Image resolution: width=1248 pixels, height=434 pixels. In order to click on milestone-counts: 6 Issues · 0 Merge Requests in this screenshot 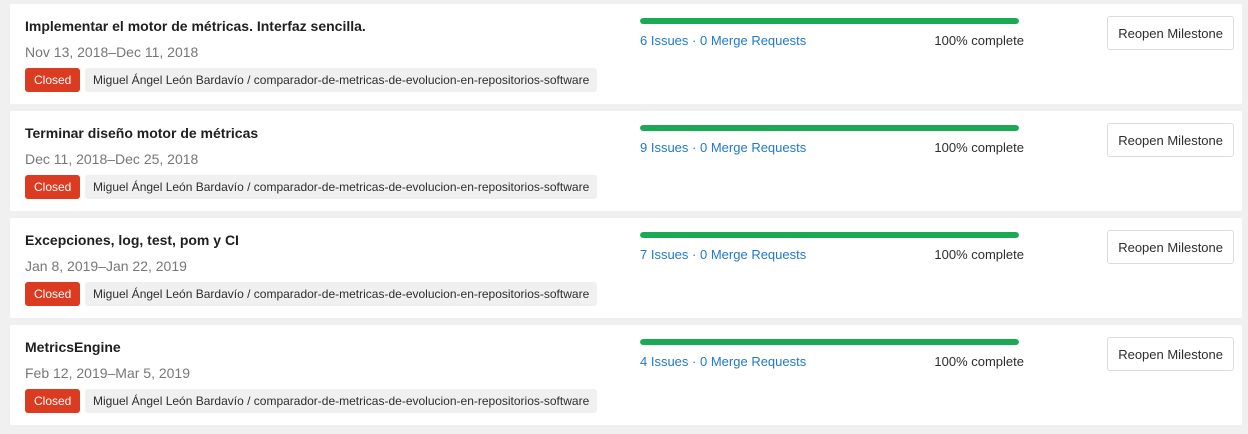, I will do `click(723, 40)`.